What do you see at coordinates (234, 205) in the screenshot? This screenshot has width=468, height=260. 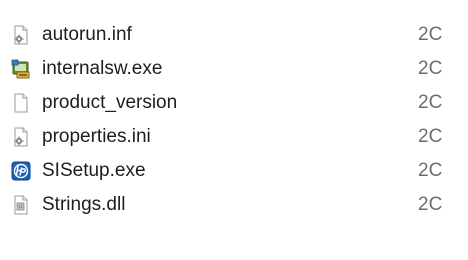 I see `file-row-strings: Strings.dll 2C` at bounding box center [234, 205].